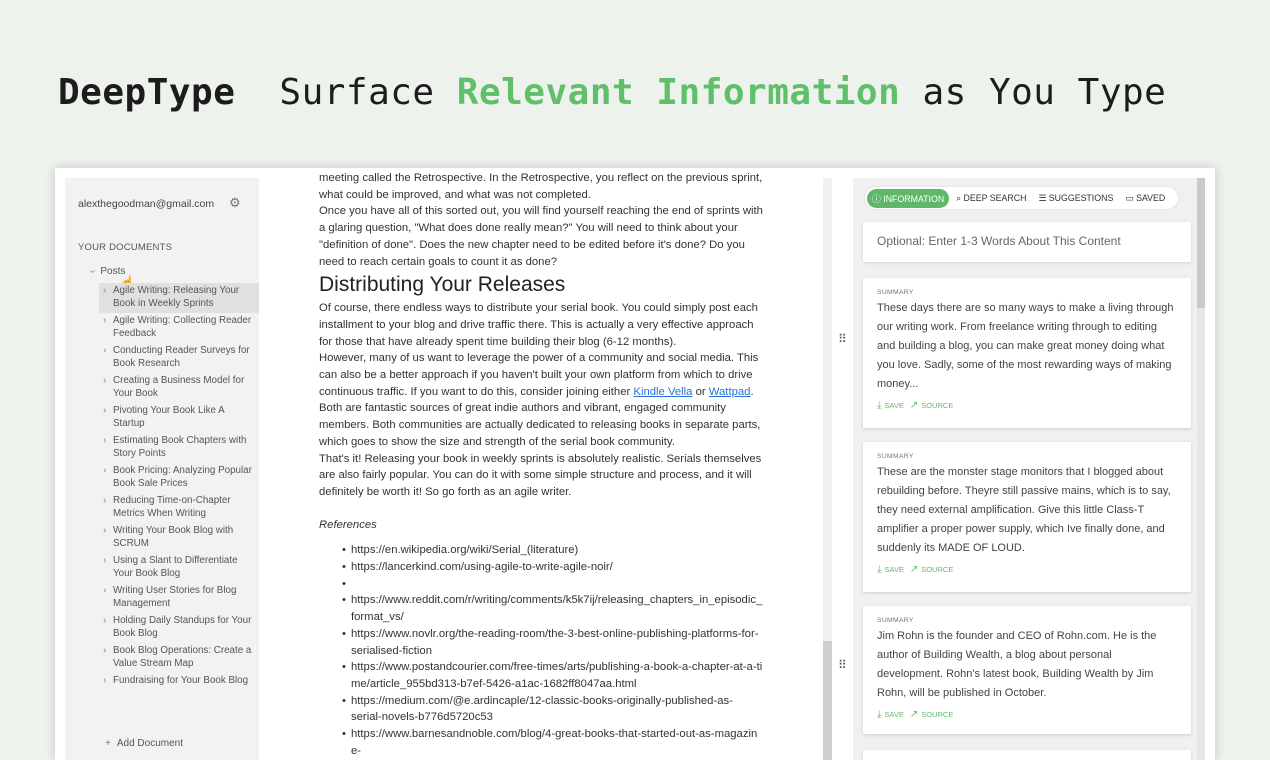 The width and height of the screenshot is (1270, 760). What do you see at coordinates (169, 417) in the screenshot?
I see `document-title: Pivoting Your Book Like A Startup` at bounding box center [169, 417].